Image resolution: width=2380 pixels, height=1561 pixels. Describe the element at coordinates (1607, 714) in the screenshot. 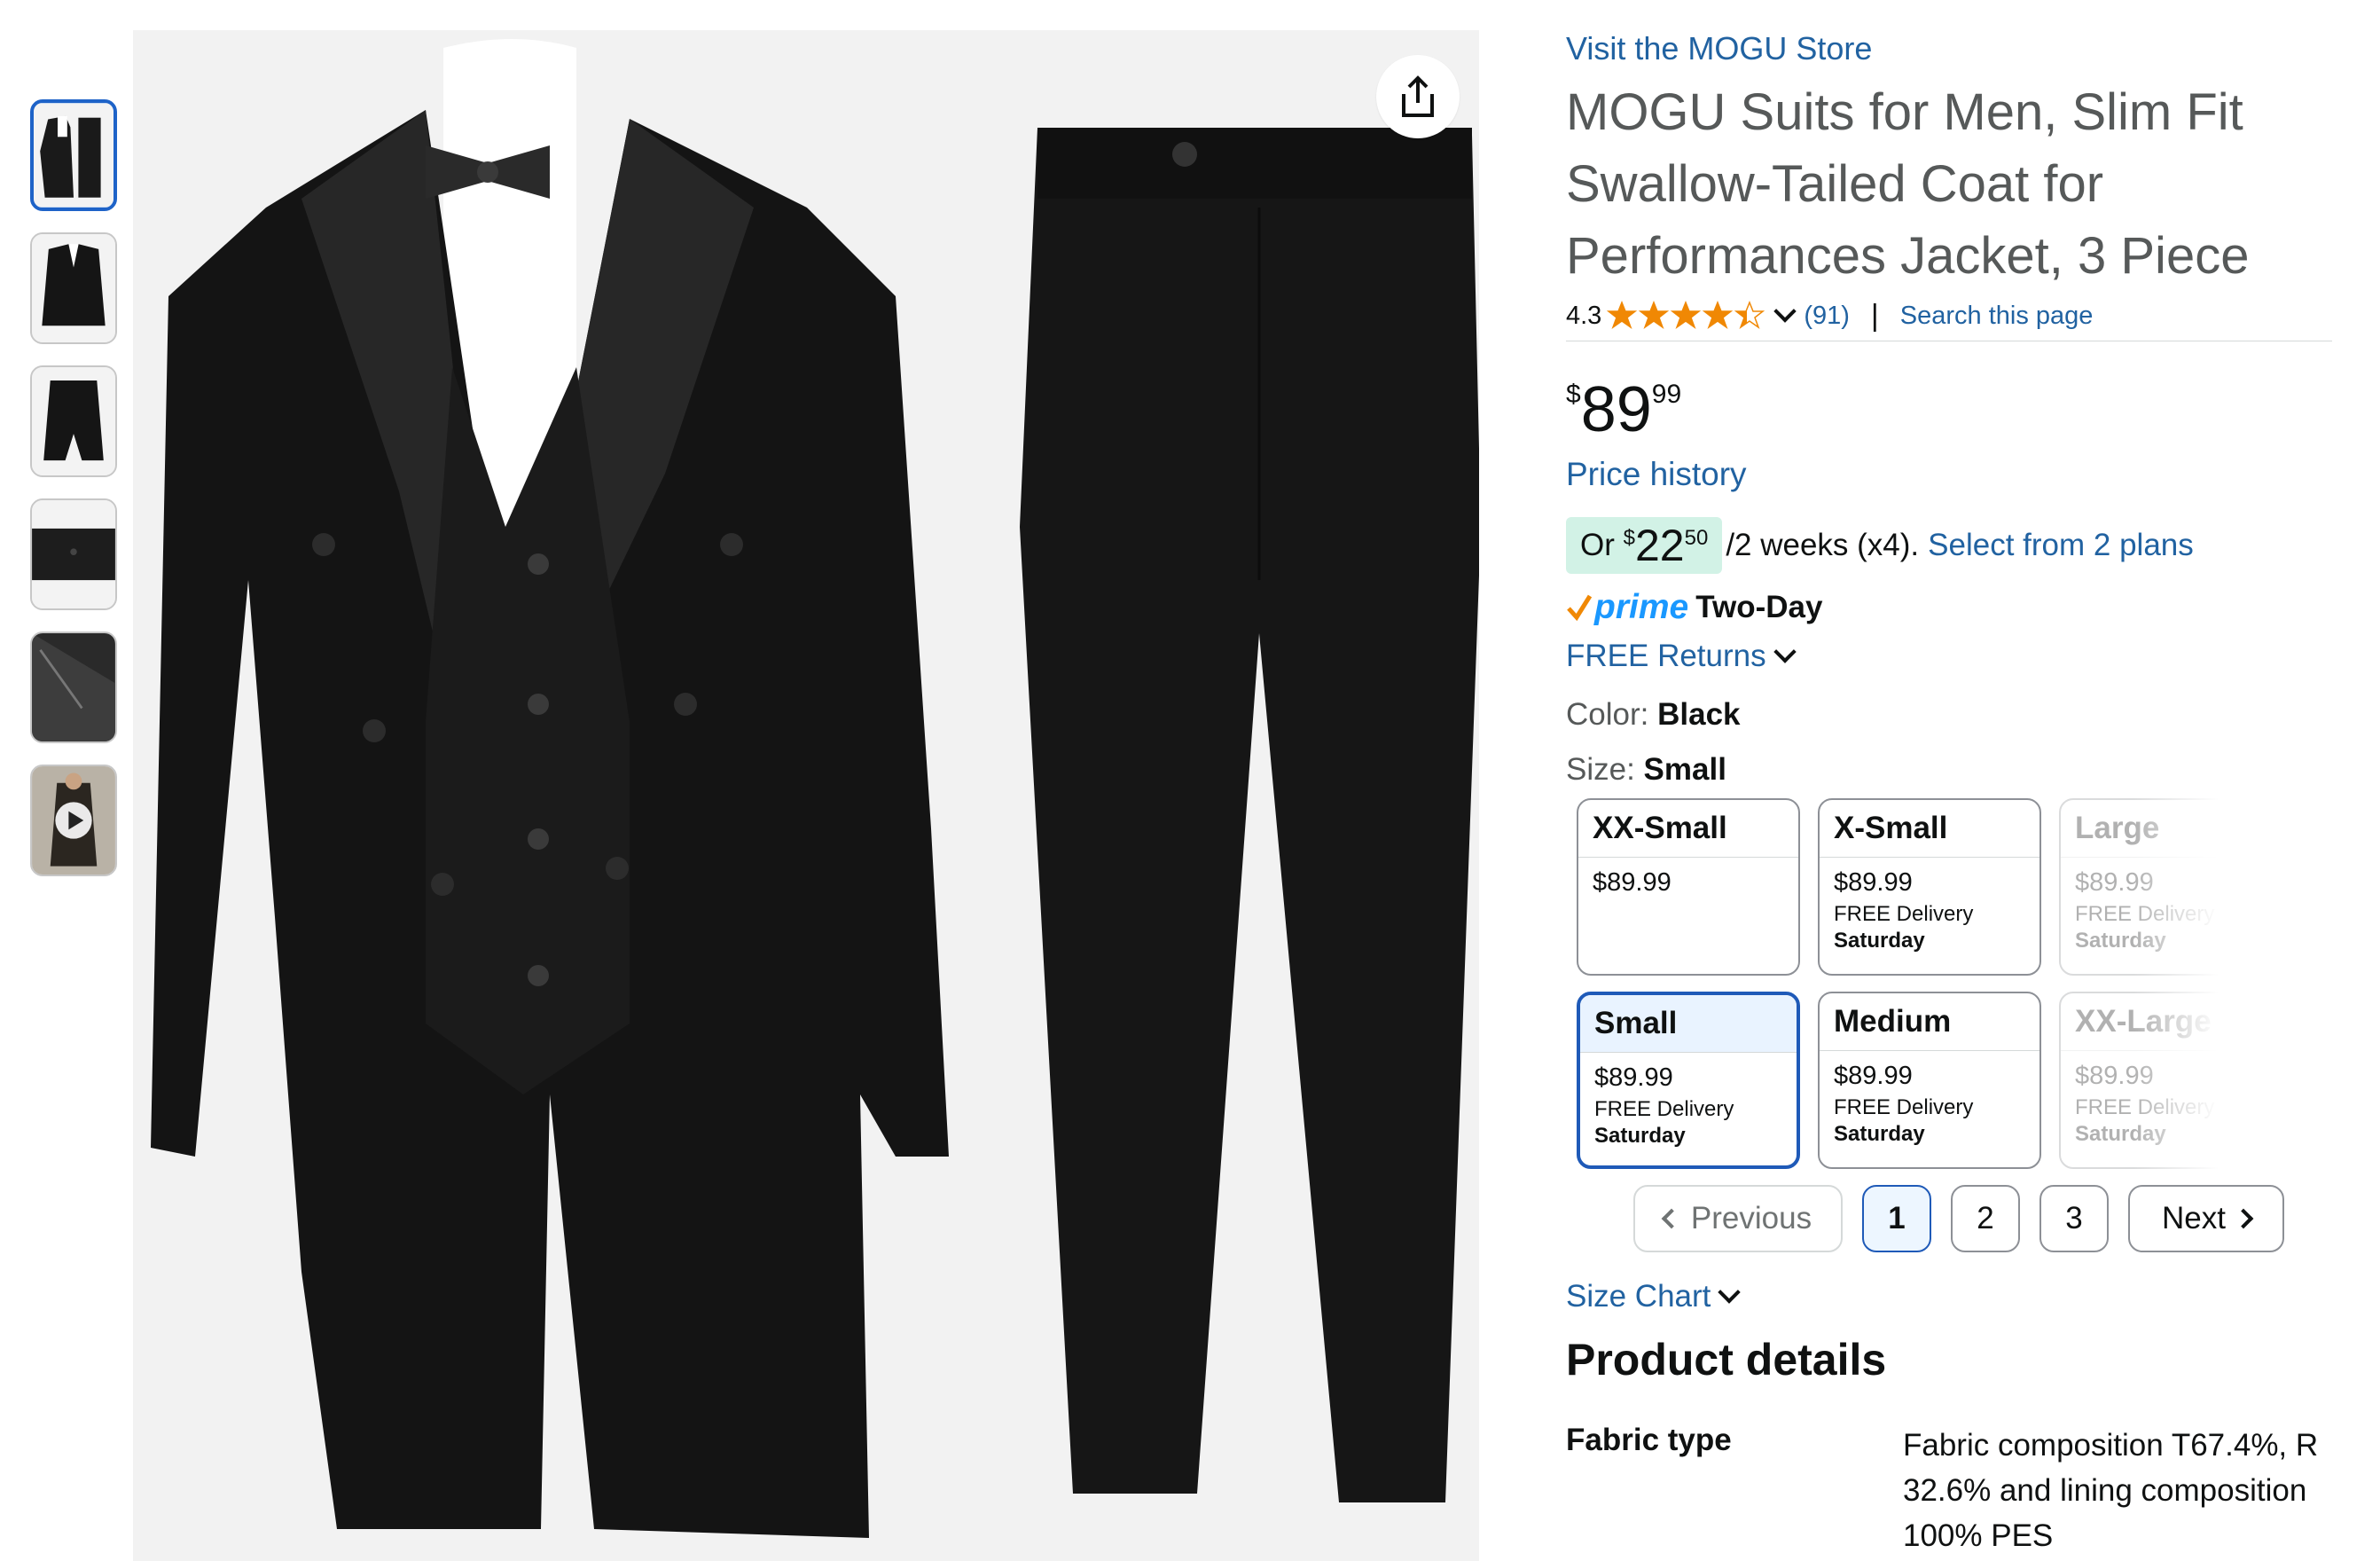

I see `color-label: Color:` at that location.